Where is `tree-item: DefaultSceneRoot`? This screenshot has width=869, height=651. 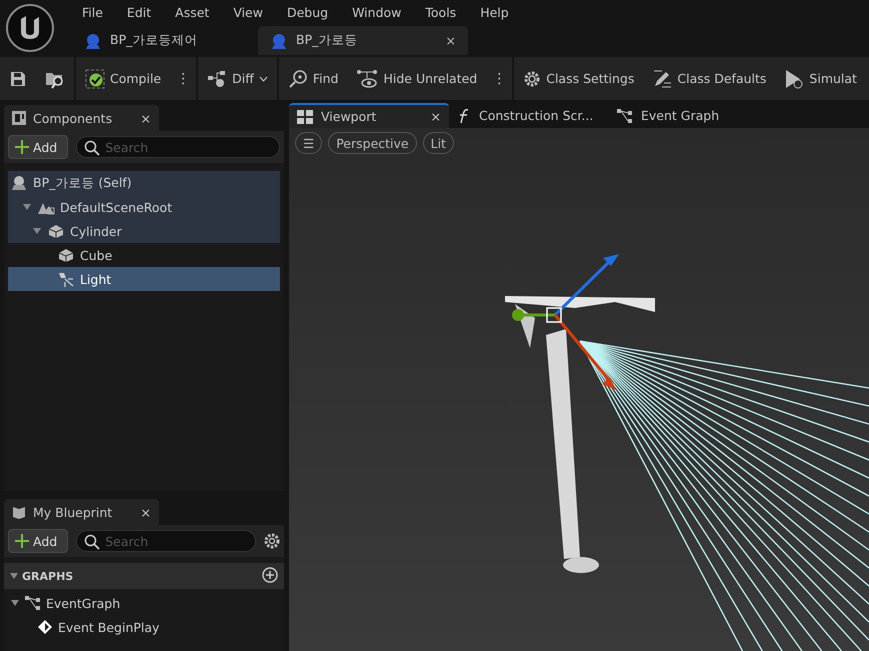
tree-item: DefaultSceneRoot is located at coordinates (144, 207).